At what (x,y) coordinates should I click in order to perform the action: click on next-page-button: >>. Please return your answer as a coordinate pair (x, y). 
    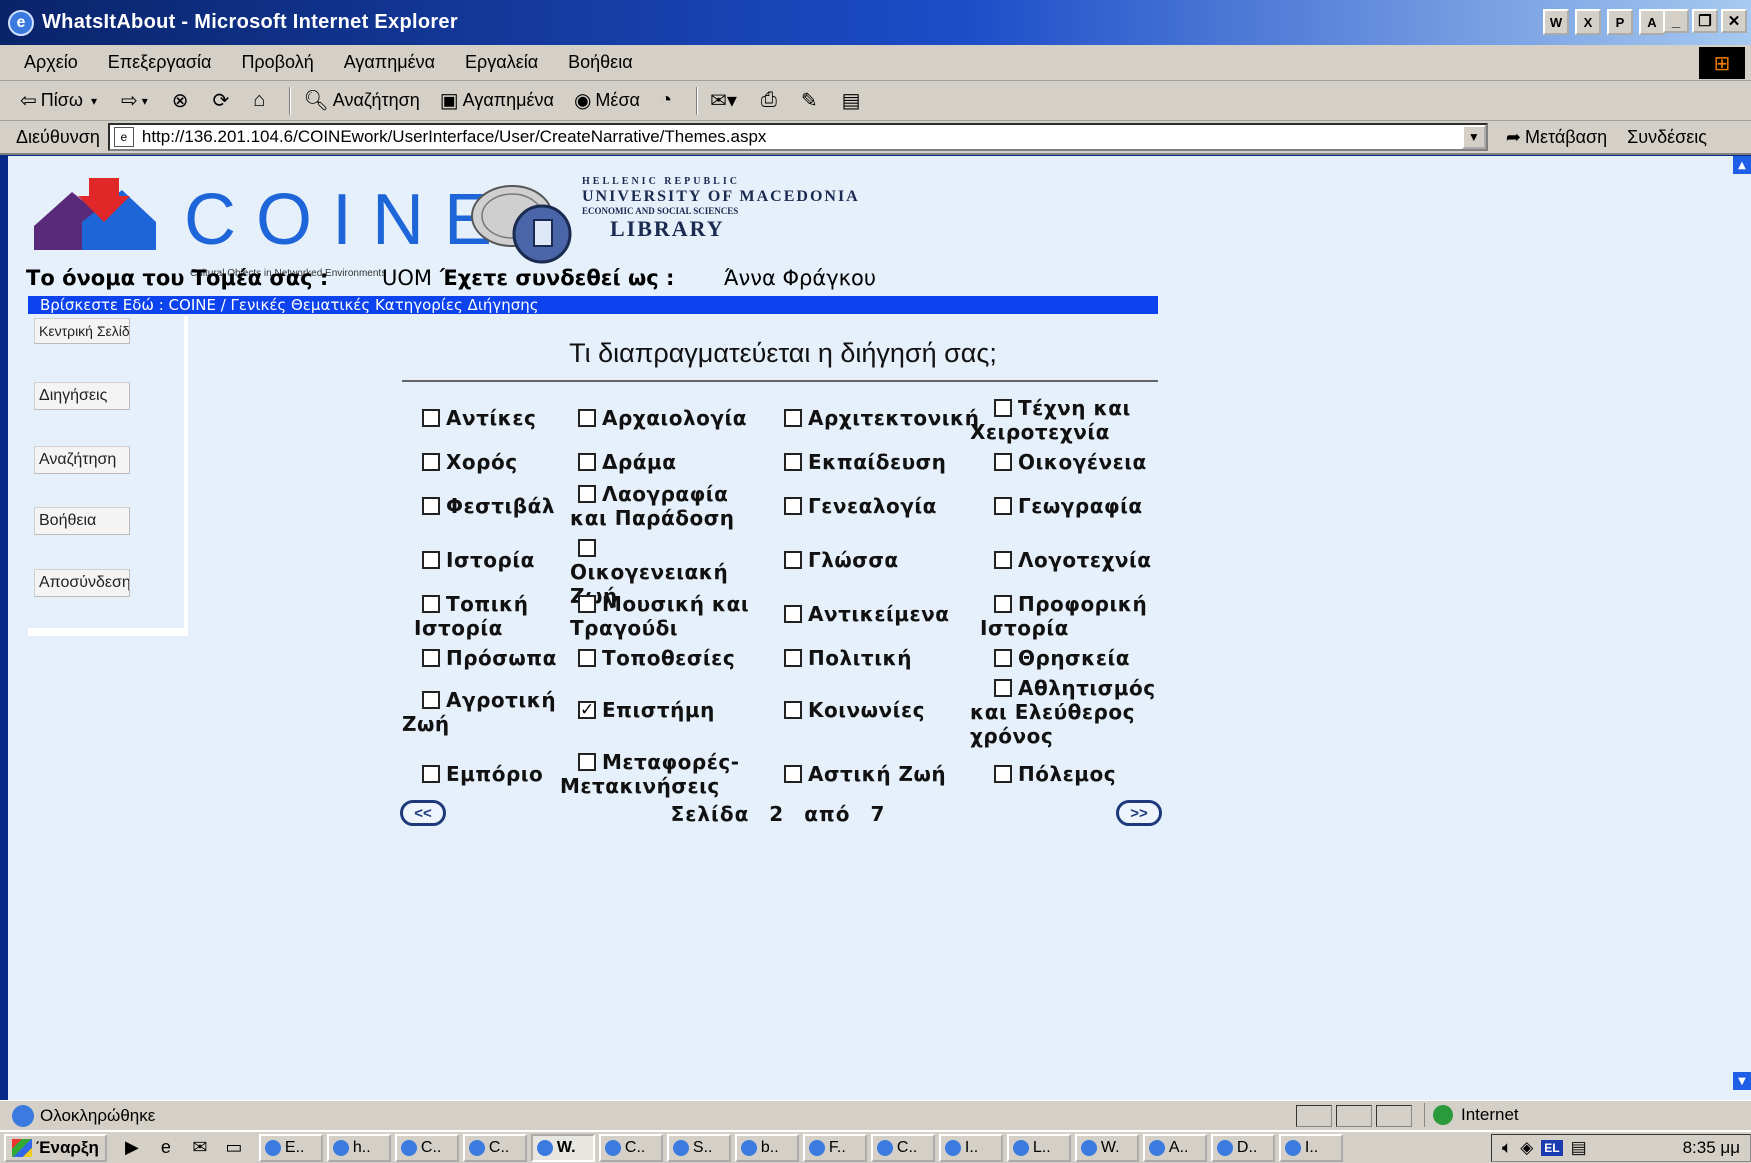
    Looking at the image, I should click on (1139, 813).